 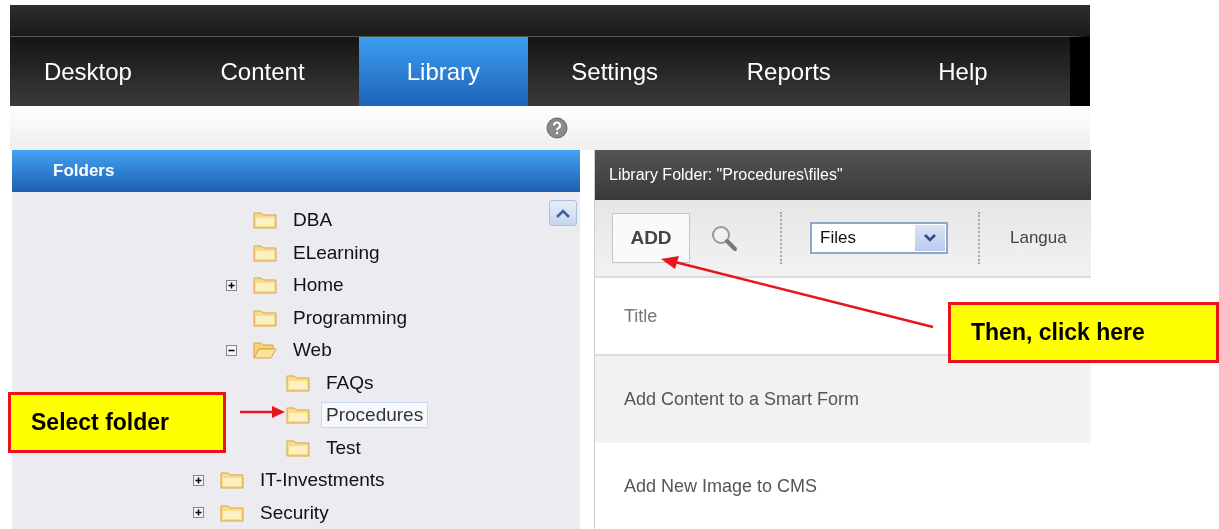 I want to click on chevron-down-icon, so click(x=930, y=238).